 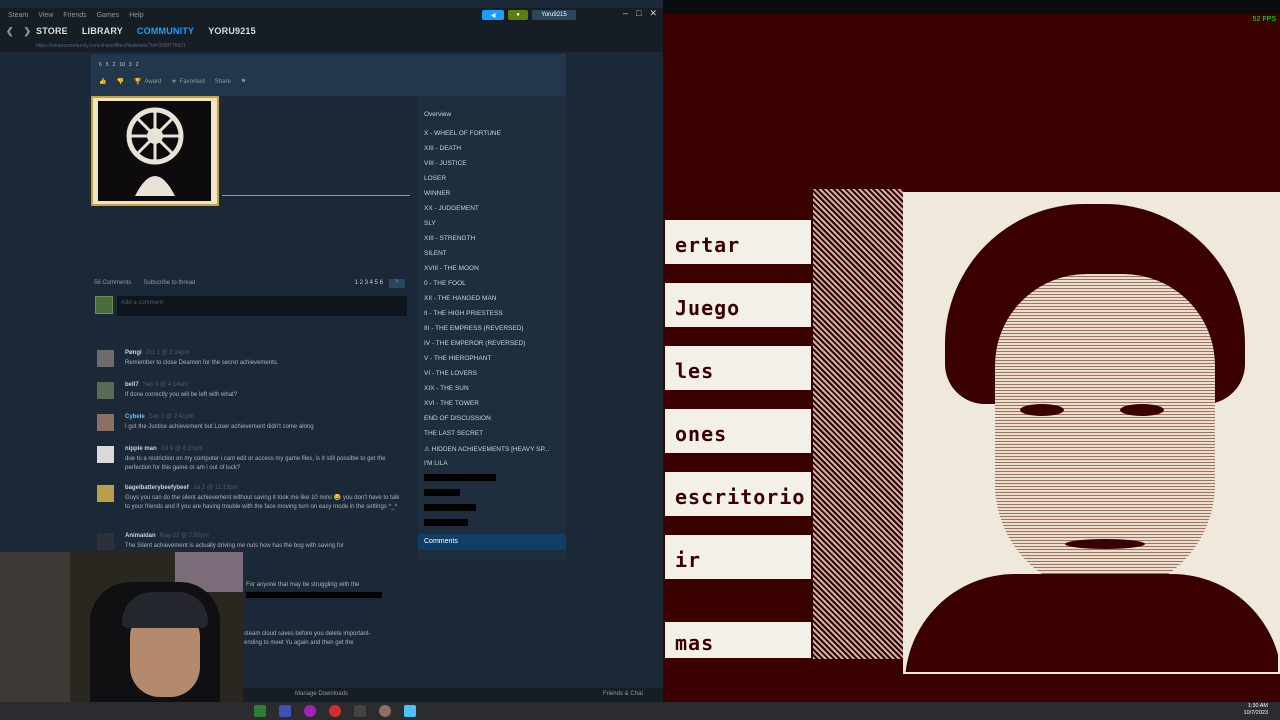 What do you see at coordinates (449, 238) in the screenshot?
I see `section-link: XIII - STRENGTH` at bounding box center [449, 238].